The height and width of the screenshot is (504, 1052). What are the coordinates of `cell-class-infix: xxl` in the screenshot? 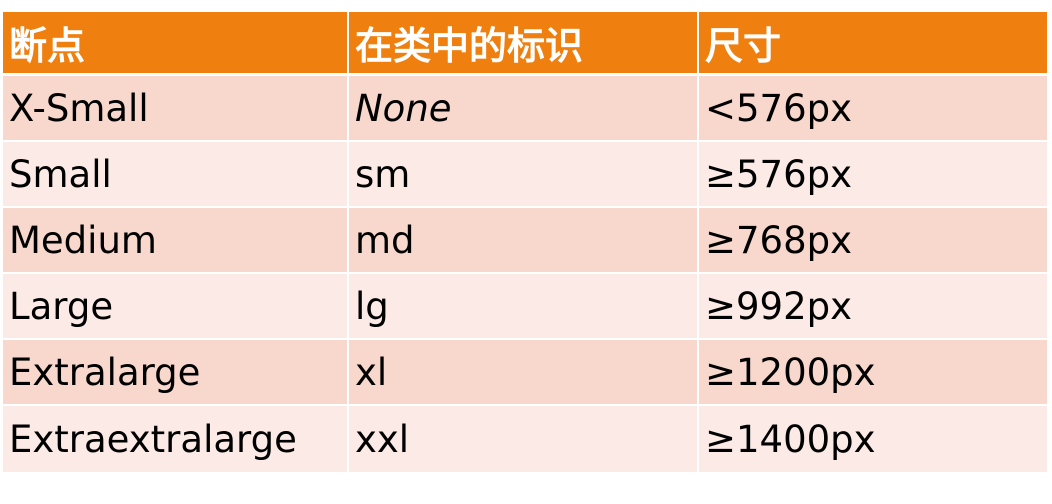 It's located at (524, 439).